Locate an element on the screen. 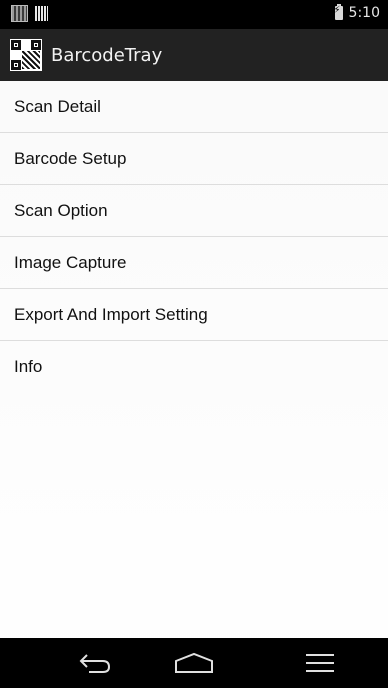  app-title: BarcodeTray is located at coordinates (107, 55).